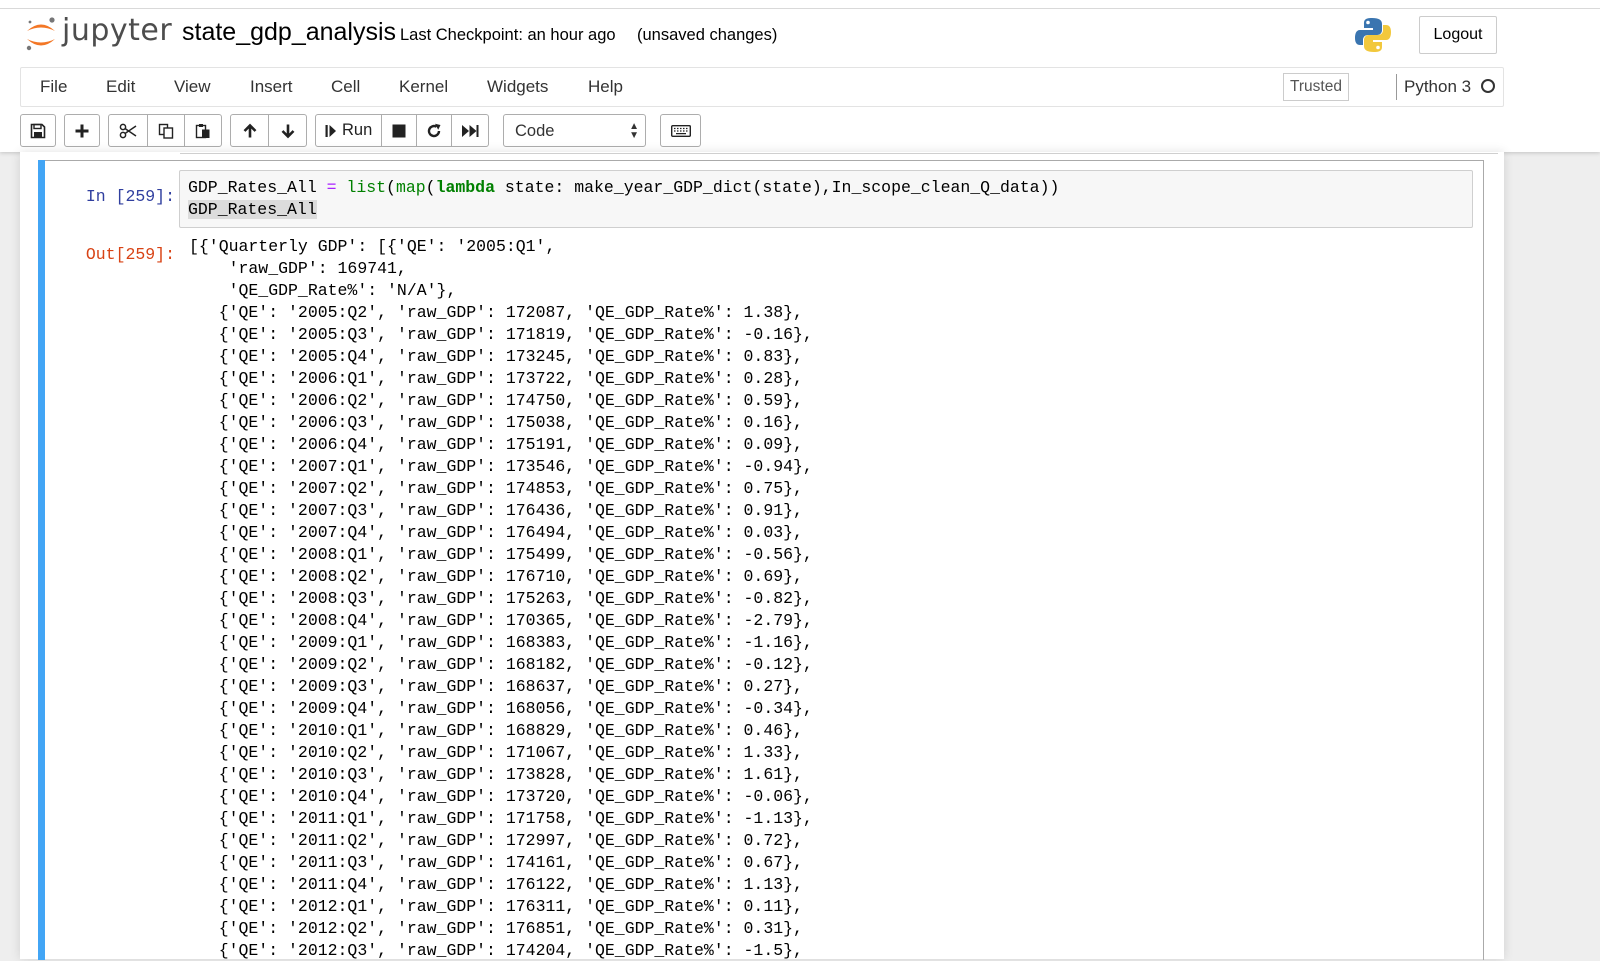 The image size is (1600, 961). I want to click on output-prompt: Out[259]:, so click(130, 254).